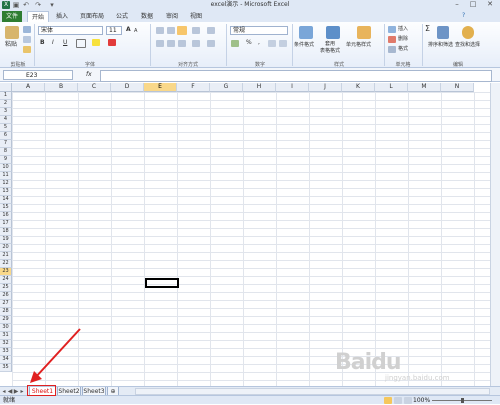 This screenshot has height=405, width=500. I want to click on cell-styles-button: 单元格样式, so click(358, 45).